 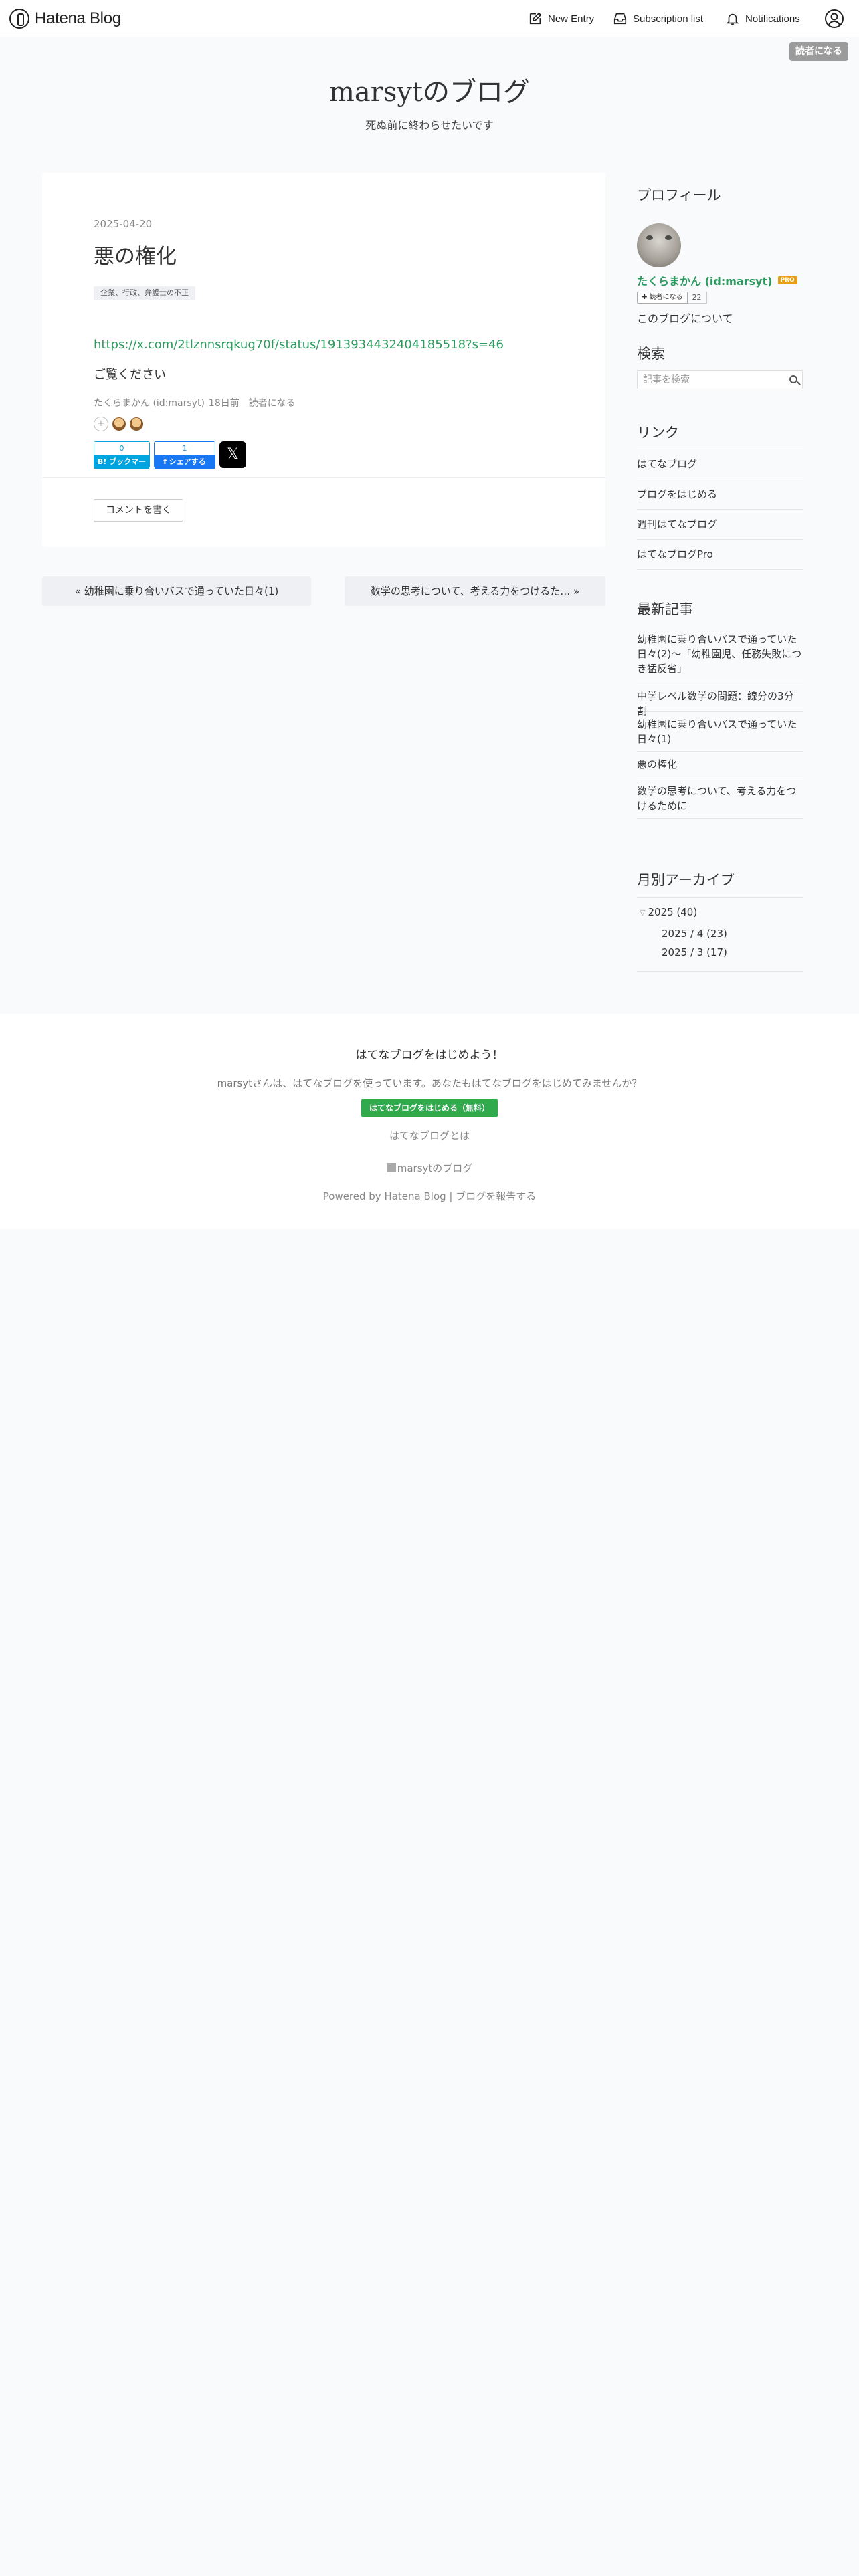 What do you see at coordinates (834, 19) in the screenshot?
I see `user-account-icon` at bounding box center [834, 19].